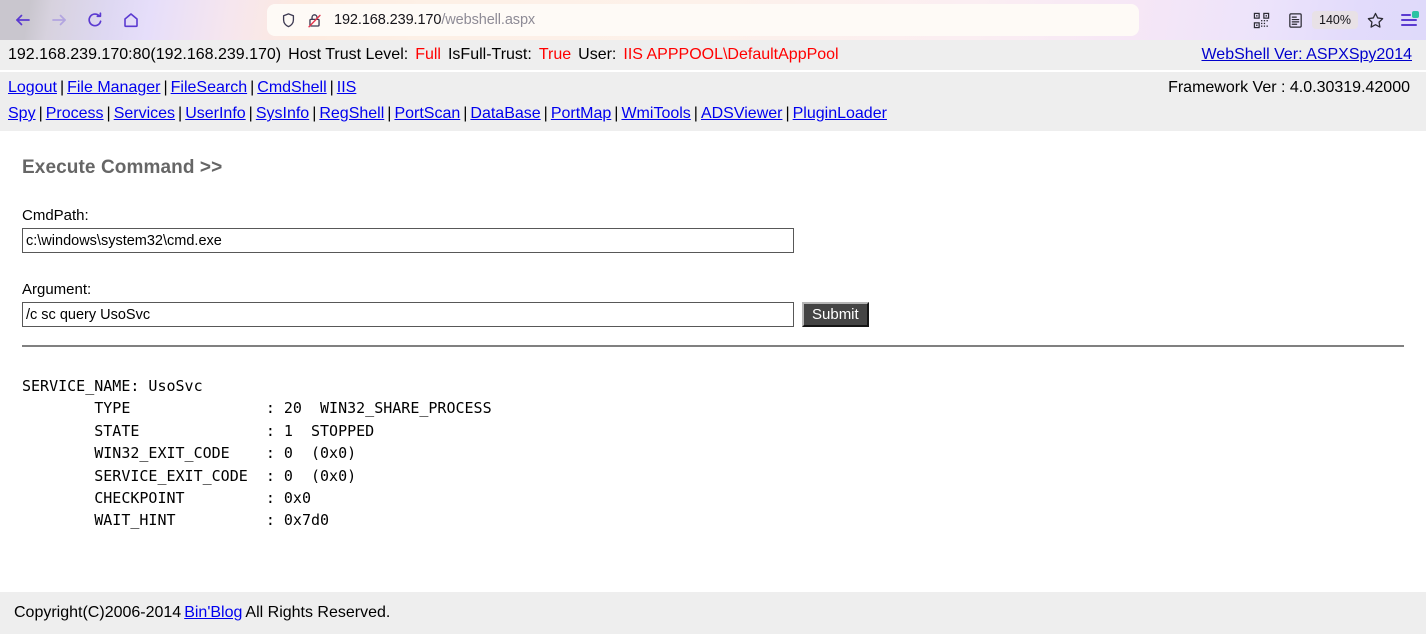 The height and width of the screenshot is (634, 1426). I want to click on trust-level-value: Full, so click(428, 54).